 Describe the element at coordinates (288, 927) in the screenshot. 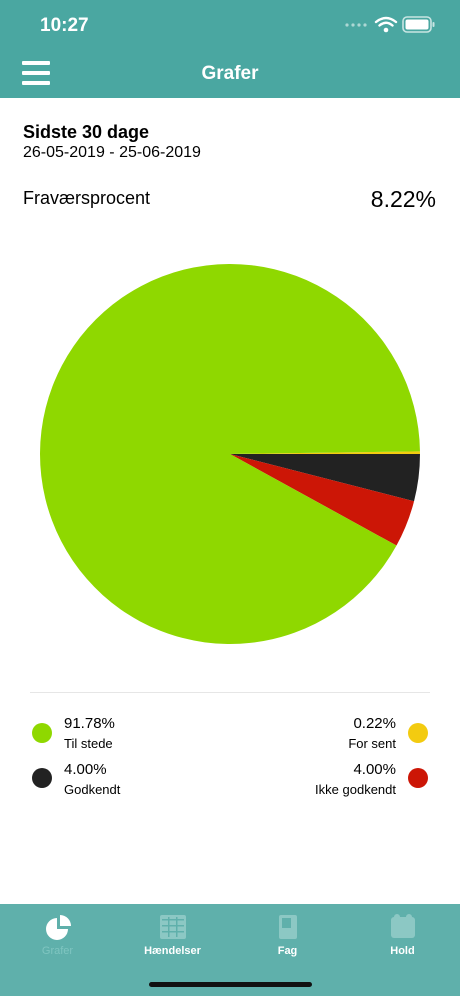

I see `book-icon` at that location.